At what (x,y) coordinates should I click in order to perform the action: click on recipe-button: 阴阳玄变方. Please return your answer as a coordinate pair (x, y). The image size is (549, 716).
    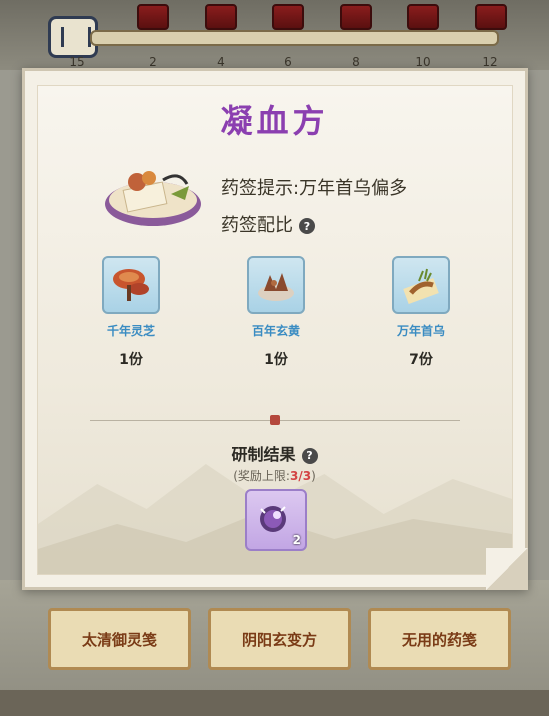
    Looking at the image, I should click on (279, 639).